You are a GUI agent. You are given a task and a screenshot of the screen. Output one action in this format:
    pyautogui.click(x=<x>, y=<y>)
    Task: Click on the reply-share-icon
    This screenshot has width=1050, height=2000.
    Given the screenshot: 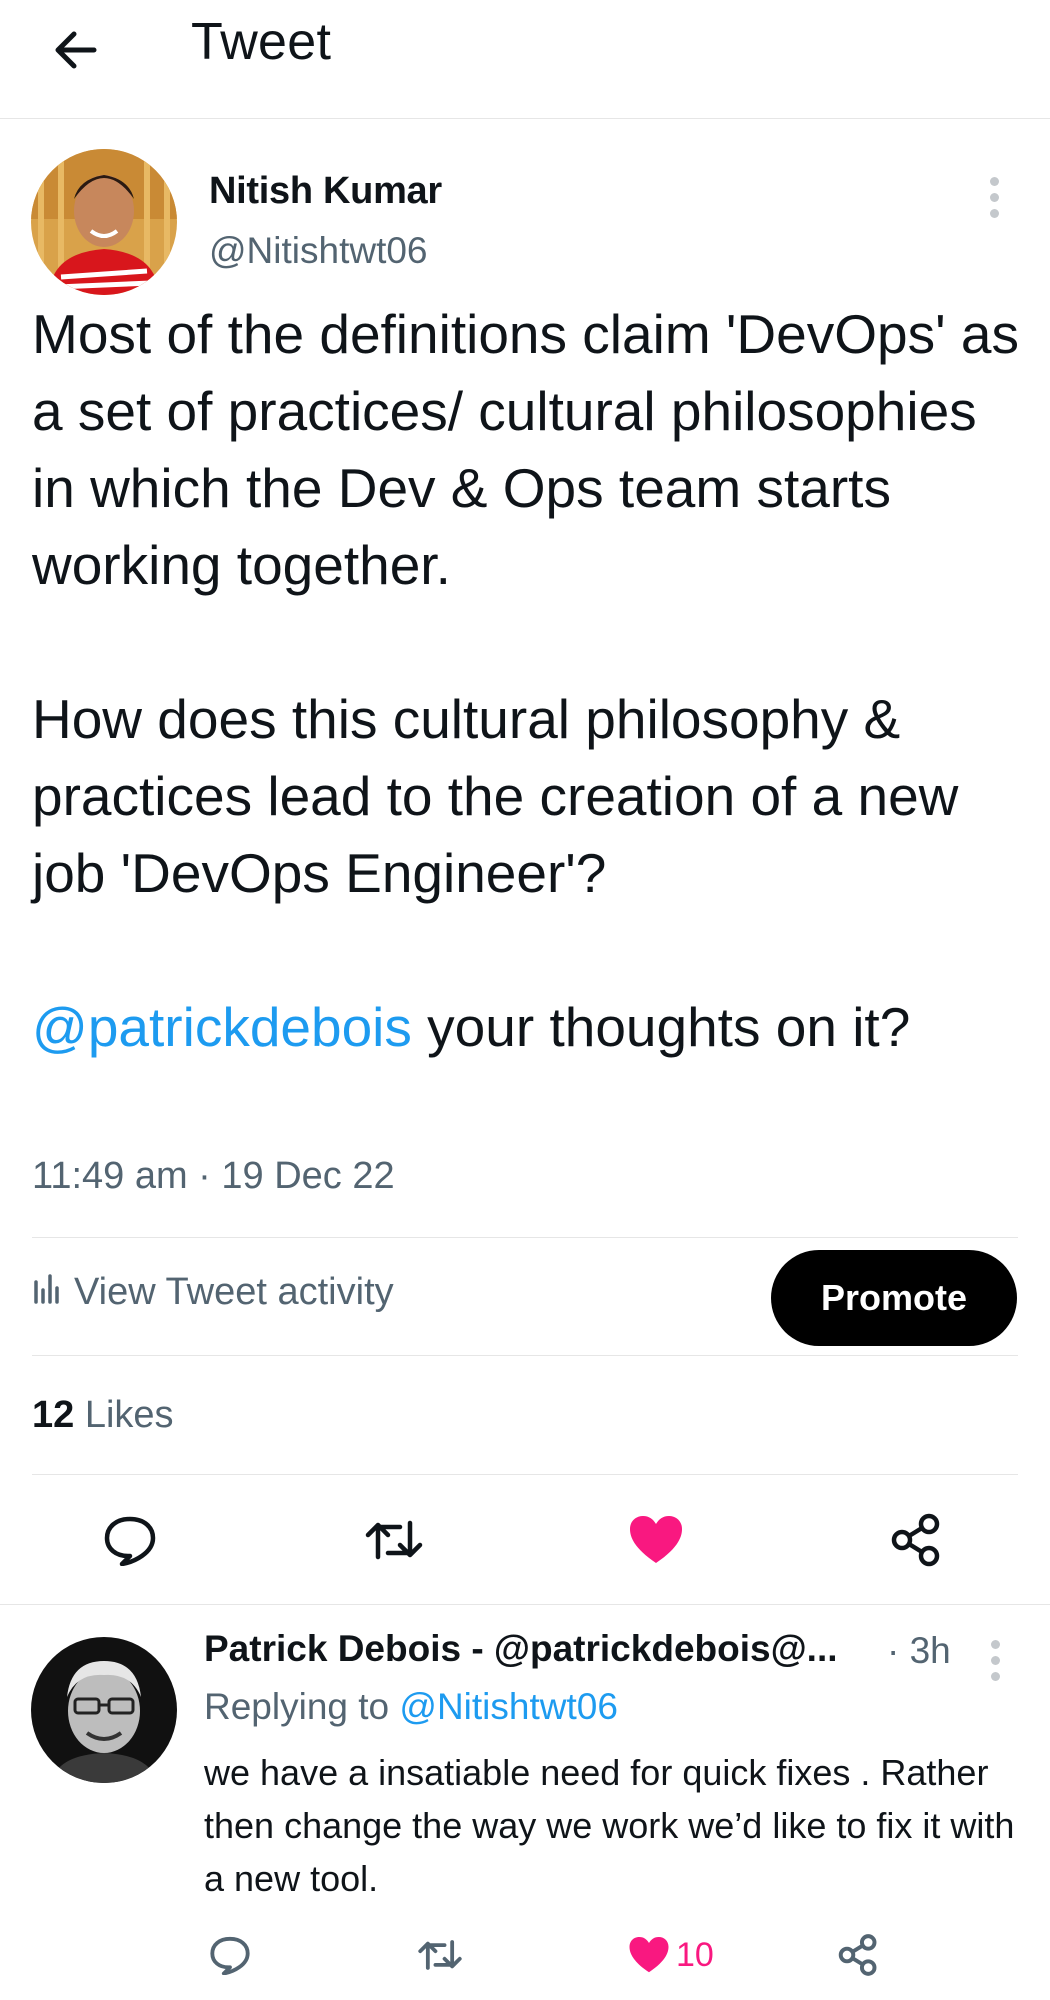 What is the action you would take?
    pyautogui.click(x=858, y=1955)
    